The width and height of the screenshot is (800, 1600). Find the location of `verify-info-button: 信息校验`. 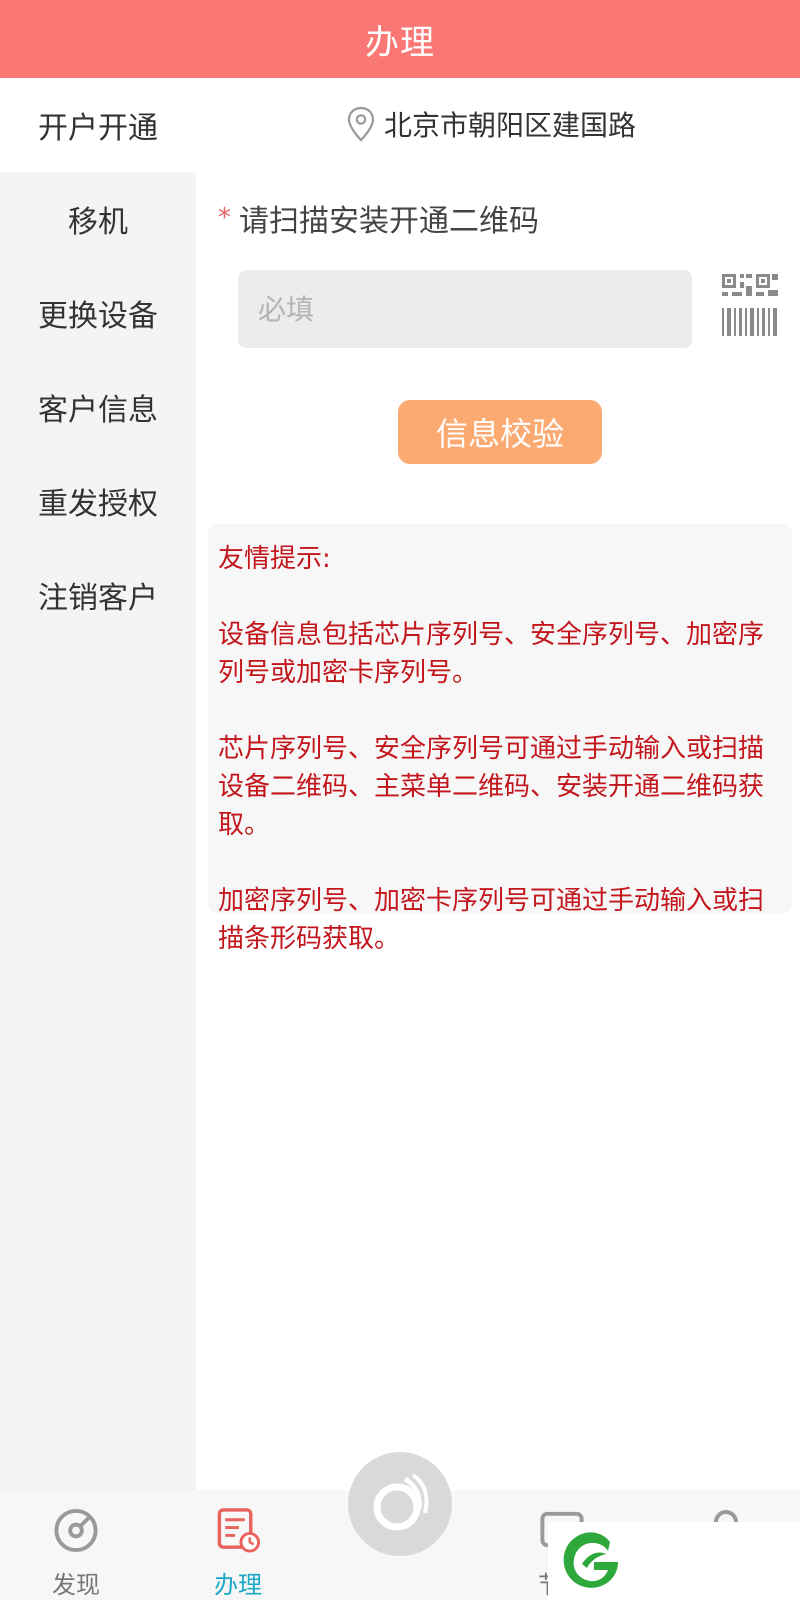

verify-info-button: 信息校验 is located at coordinates (500, 432).